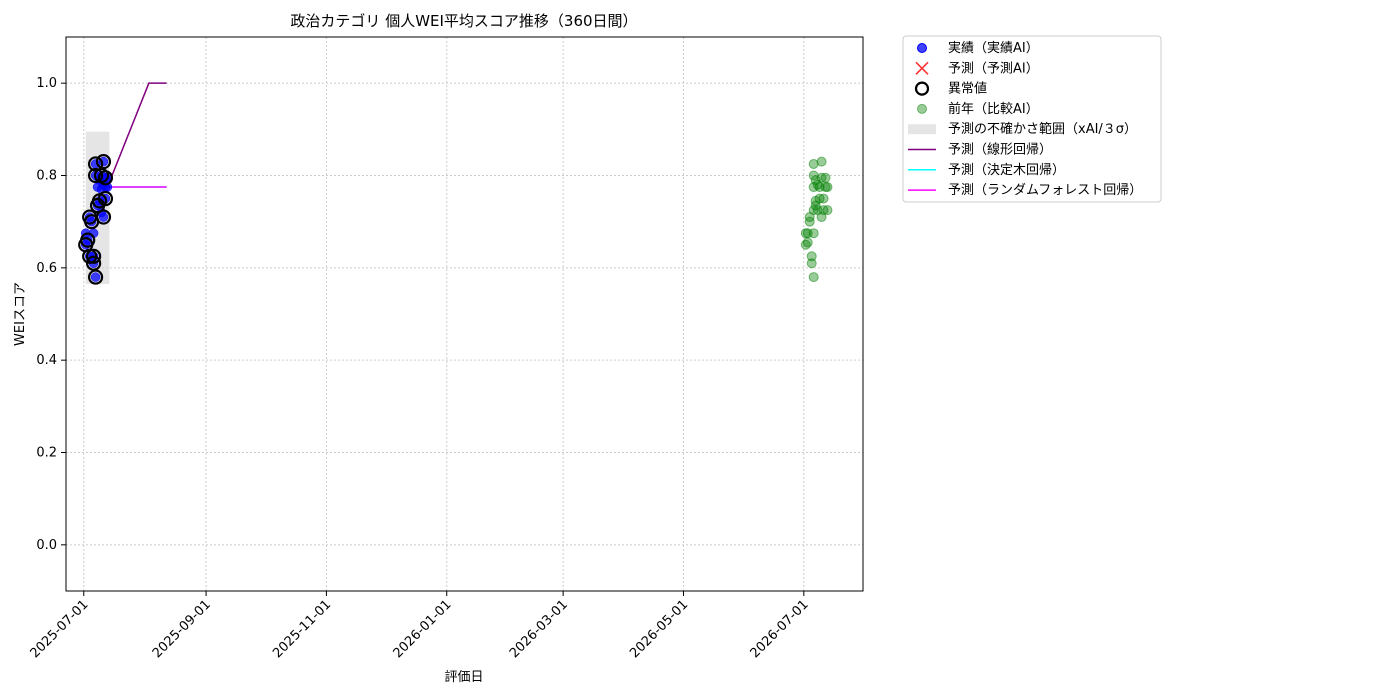  What do you see at coordinates (423, 629) in the screenshot?
I see `x-tick-label: 2026-01-01` at bounding box center [423, 629].